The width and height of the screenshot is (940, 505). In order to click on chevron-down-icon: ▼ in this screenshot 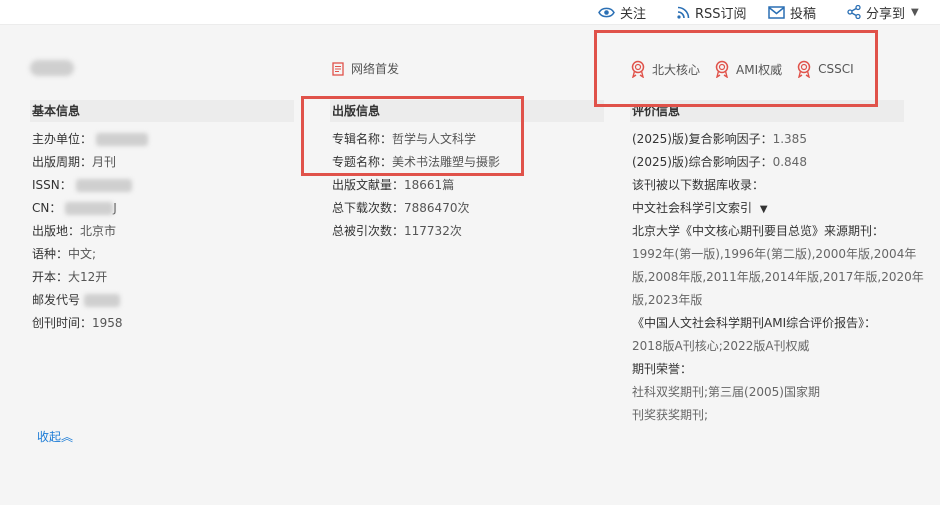, I will do `click(915, 12)`.